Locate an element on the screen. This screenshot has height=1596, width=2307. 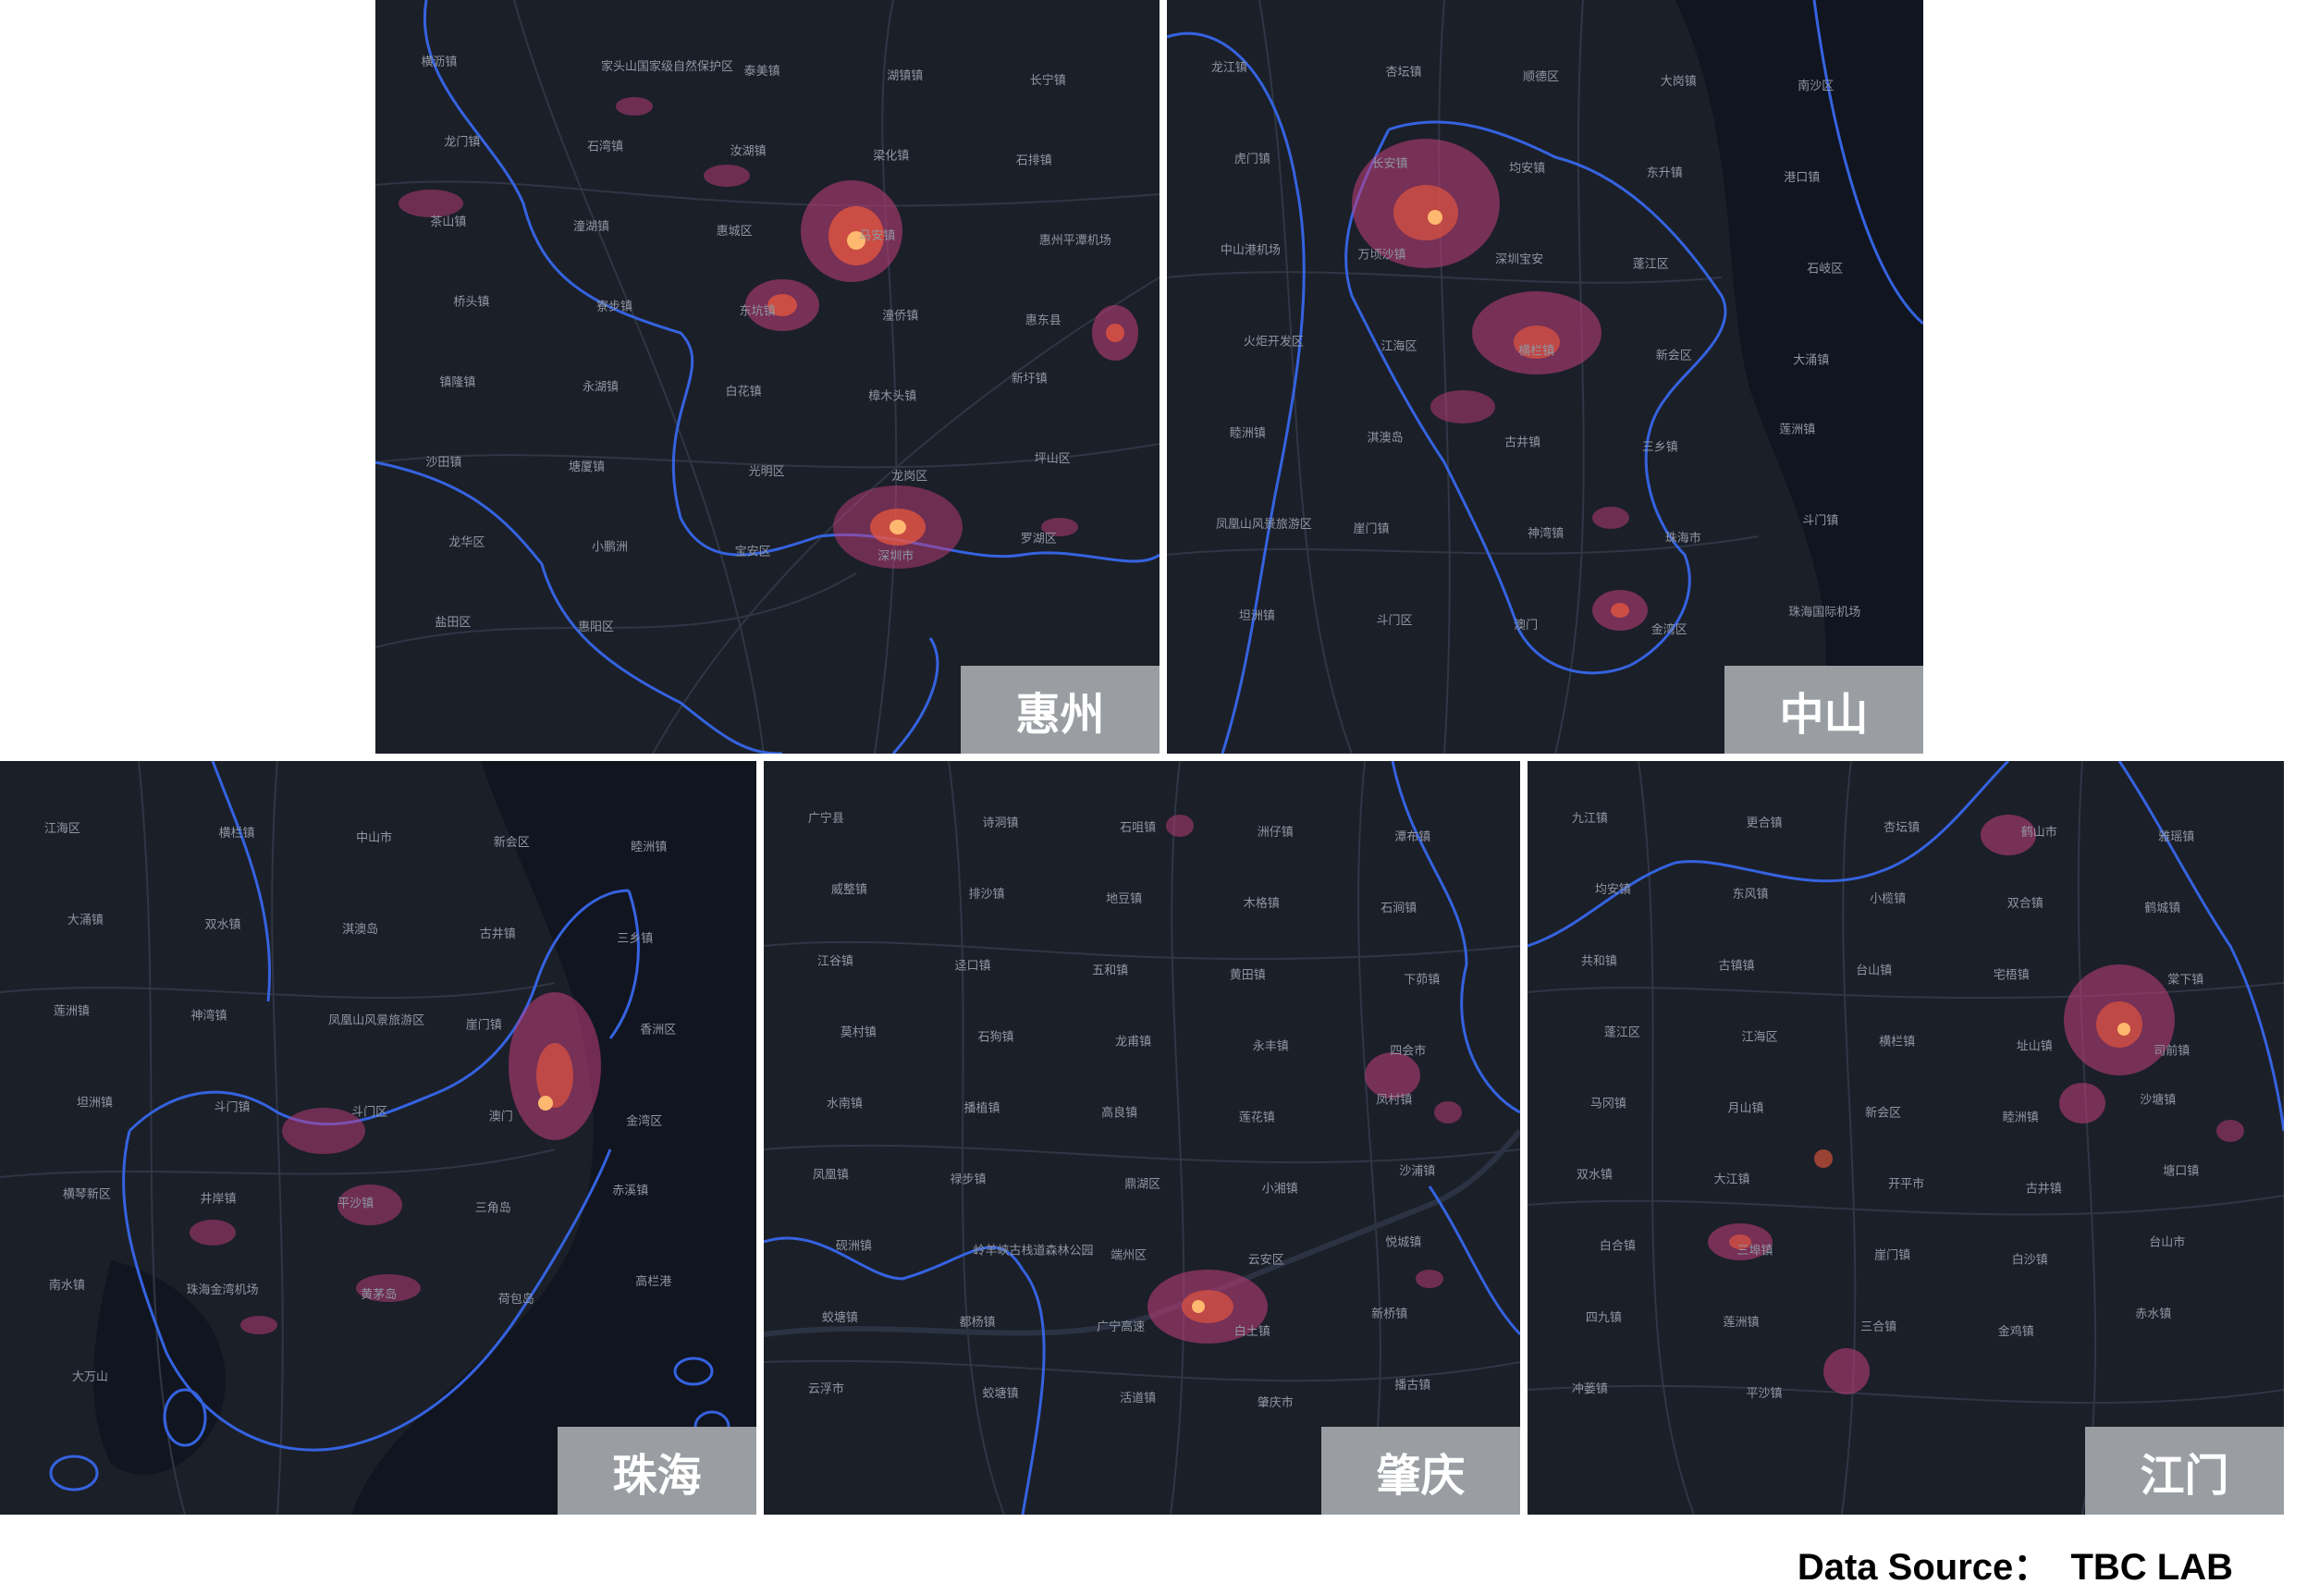
place-name: 赤水镇 is located at coordinates (2153, 1314).